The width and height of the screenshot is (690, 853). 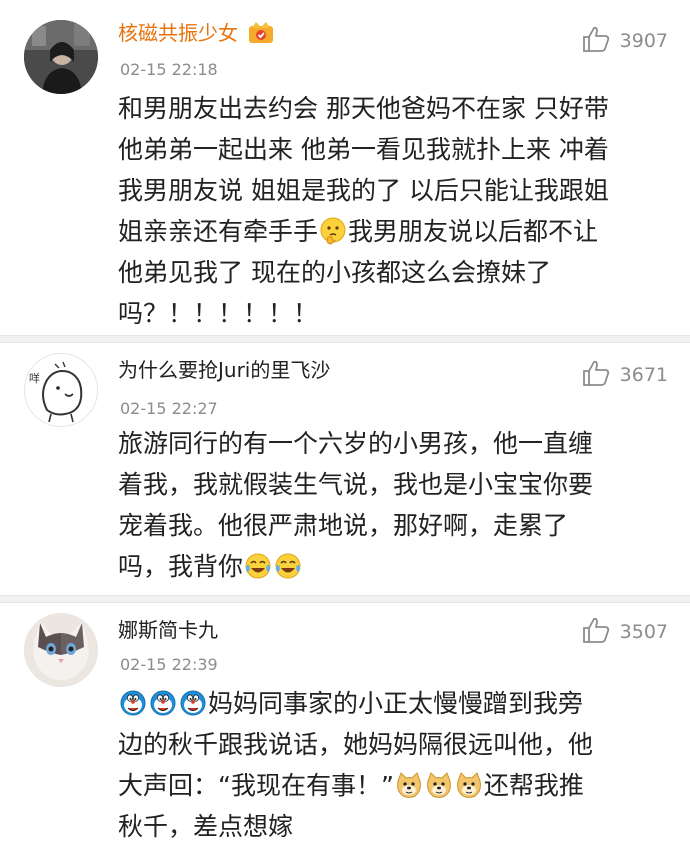 I want to click on comment-line: 秋千，差点想嫁, so click(x=206, y=826).